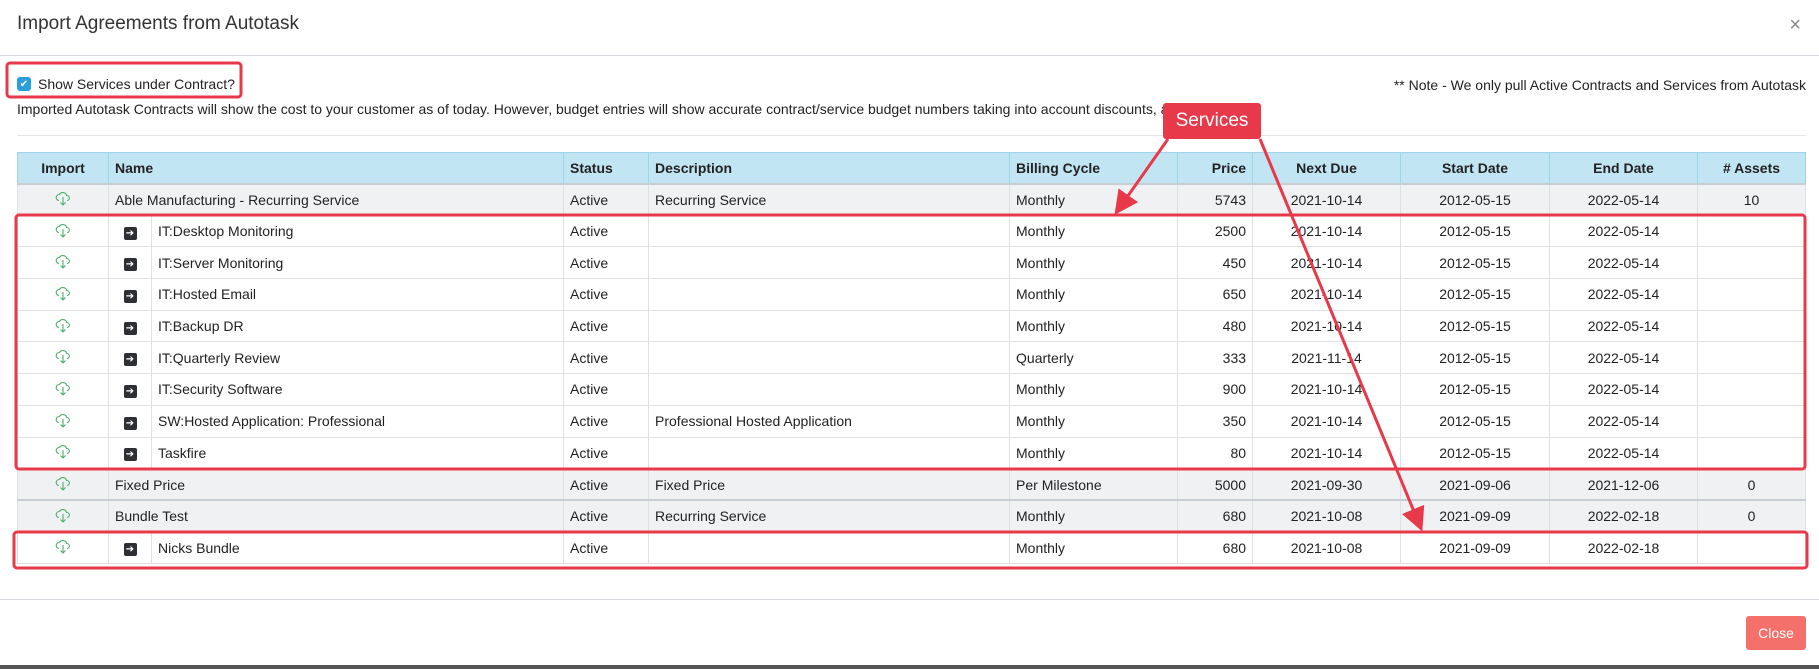  Describe the element at coordinates (1215, 358) in the screenshot. I see `price-cell: 333` at that location.